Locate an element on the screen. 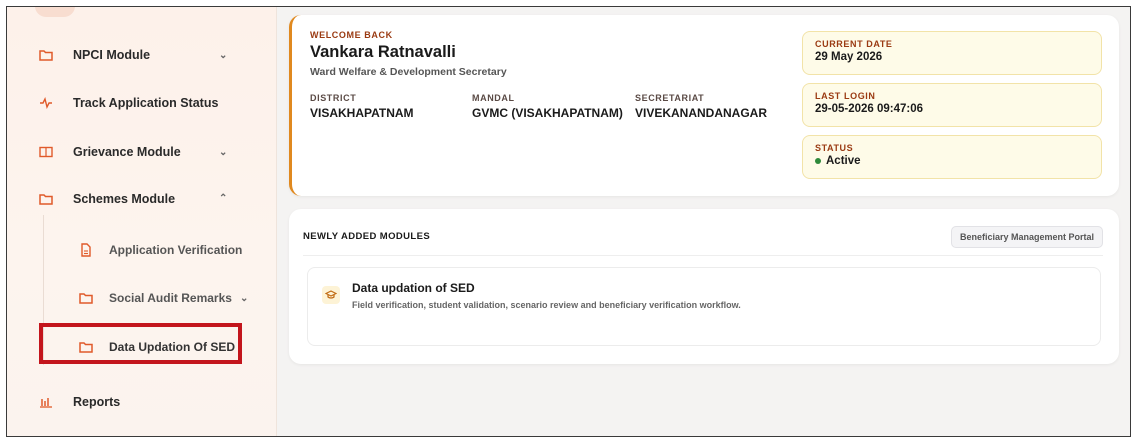 This screenshot has width=1137, height=443. current-date-label: CURRENT DATE is located at coordinates (854, 44).